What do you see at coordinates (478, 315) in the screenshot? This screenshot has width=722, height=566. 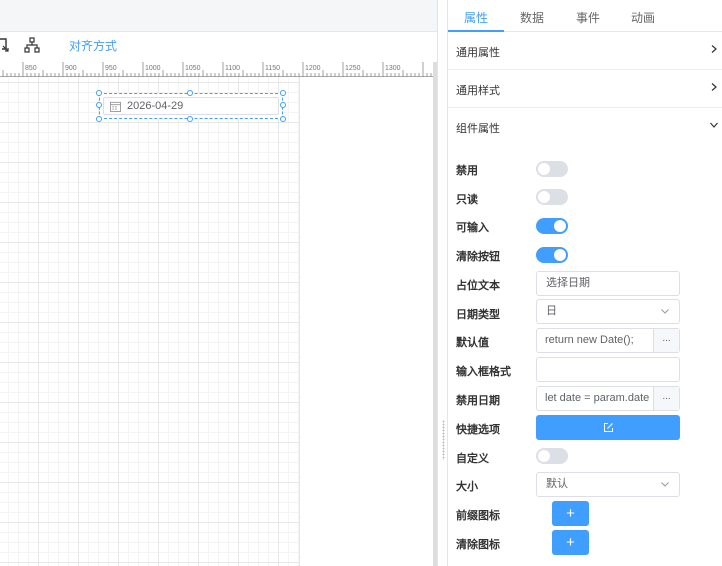 I see `prop-label-date-type: 日期类型` at bounding box center [478, 315].